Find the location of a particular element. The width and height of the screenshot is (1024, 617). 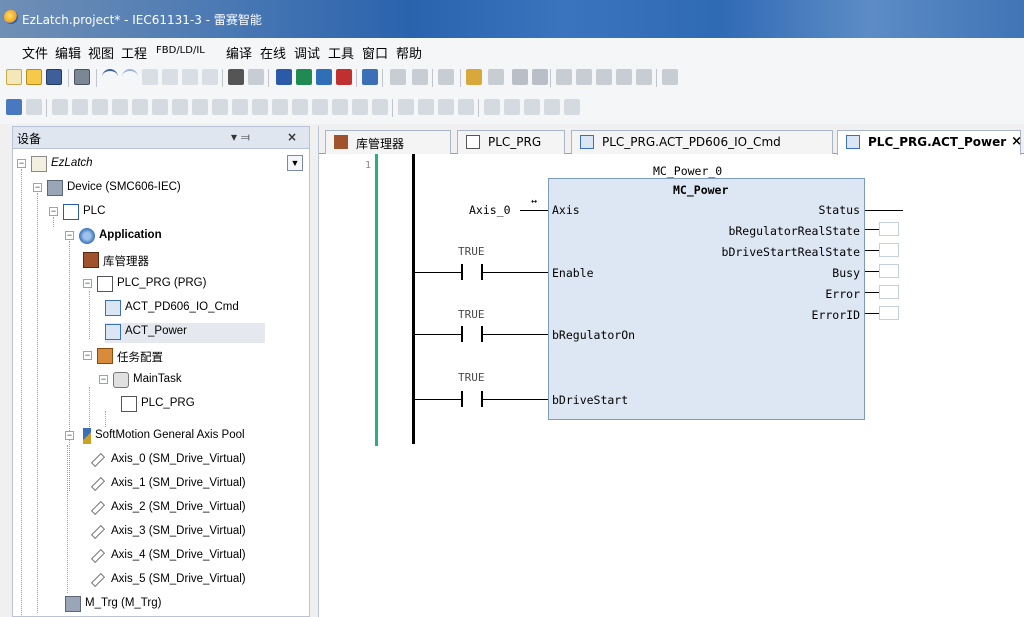

output-box-errorid is located at coordinates (889, 313).